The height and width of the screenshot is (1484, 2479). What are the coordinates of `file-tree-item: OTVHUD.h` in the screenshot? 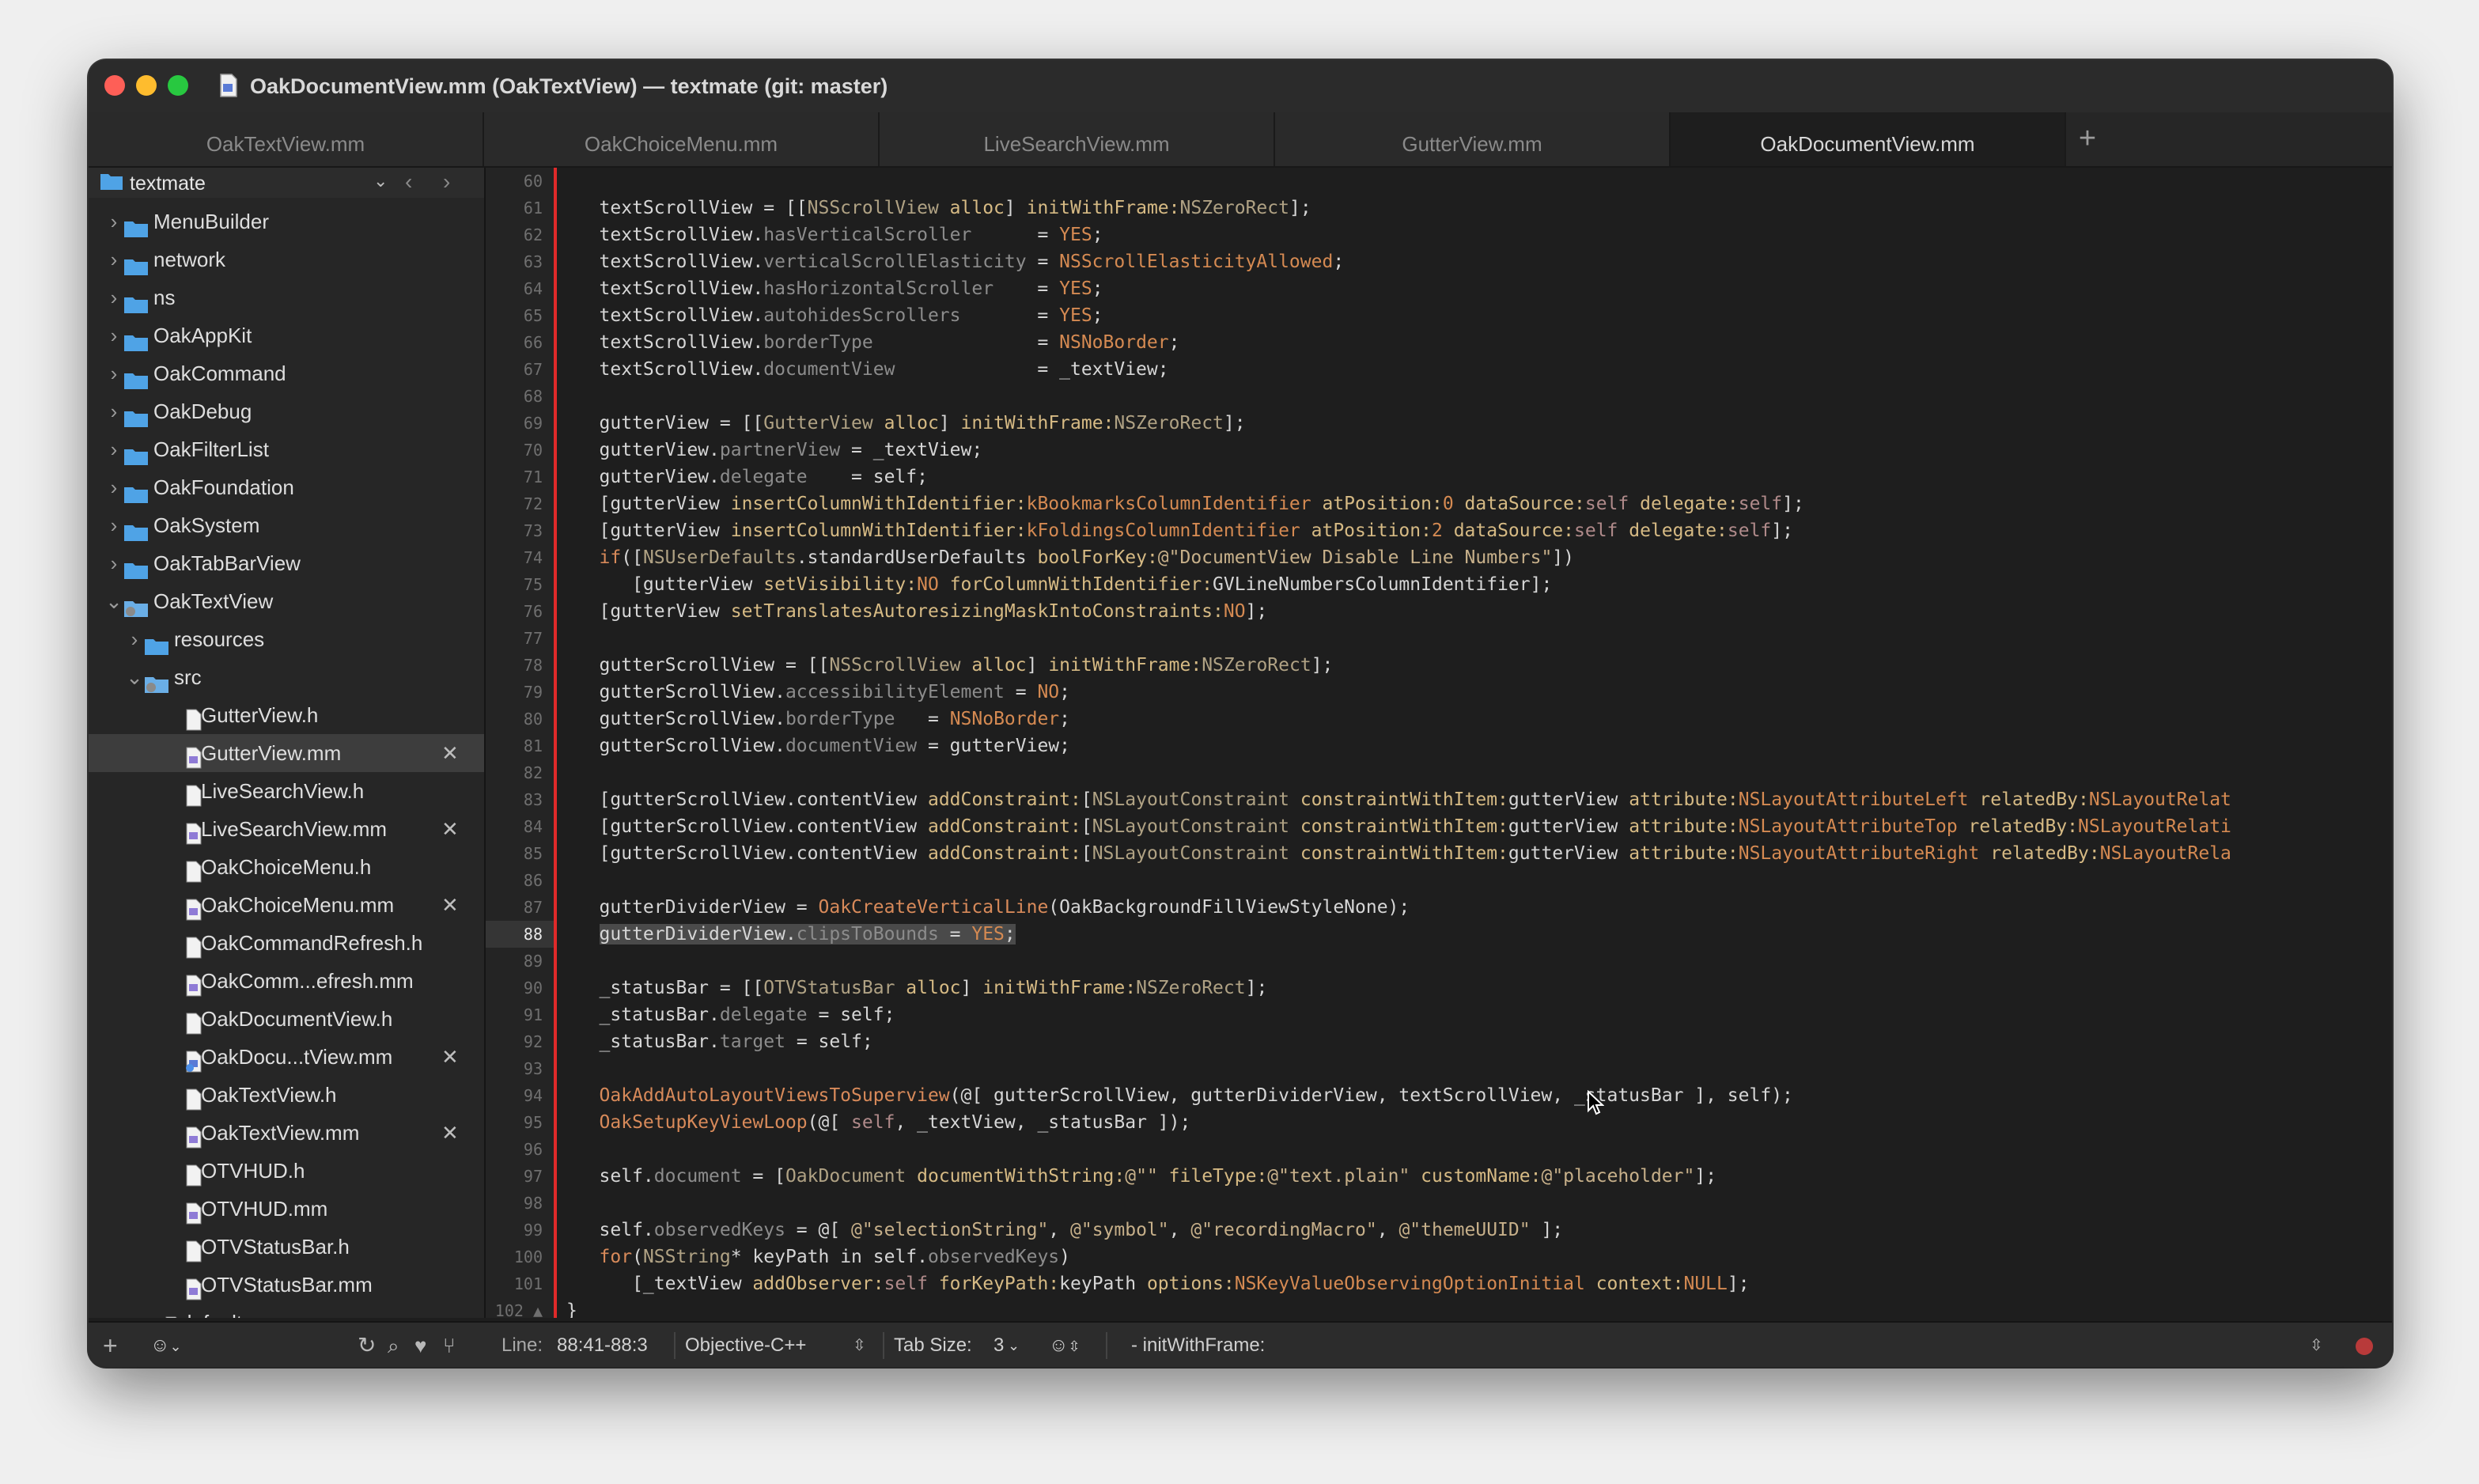 It's located at (286, 1171).